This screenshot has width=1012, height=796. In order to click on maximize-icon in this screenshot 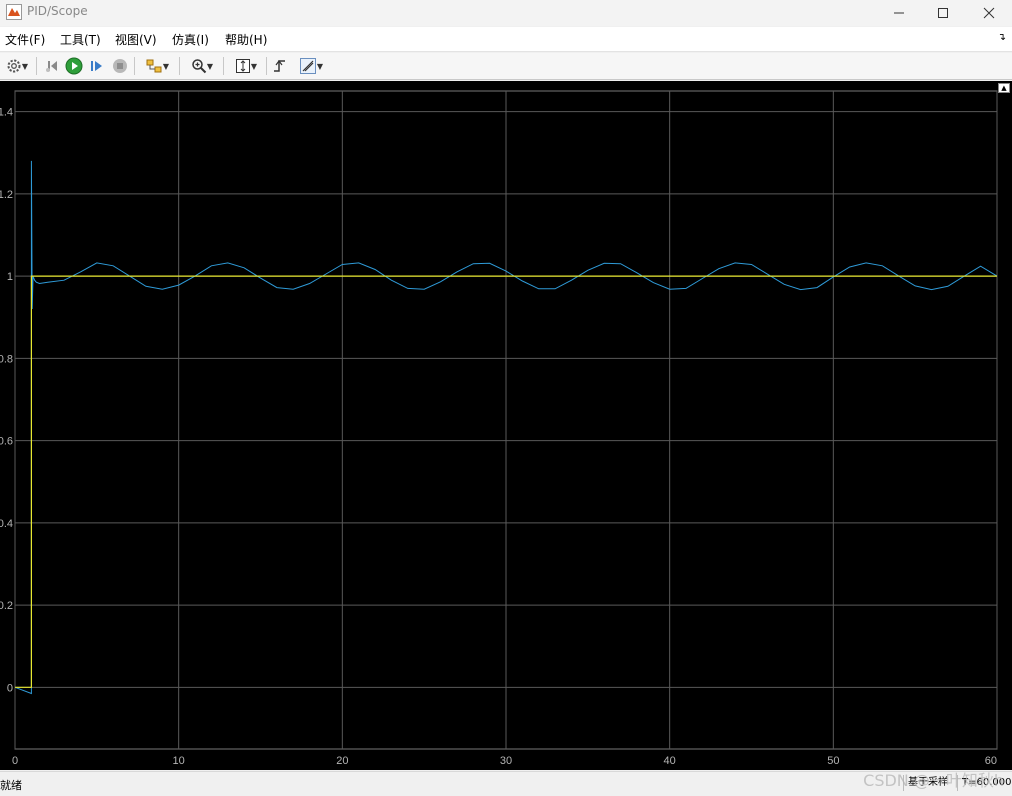, I will do `click(943, 13)`.